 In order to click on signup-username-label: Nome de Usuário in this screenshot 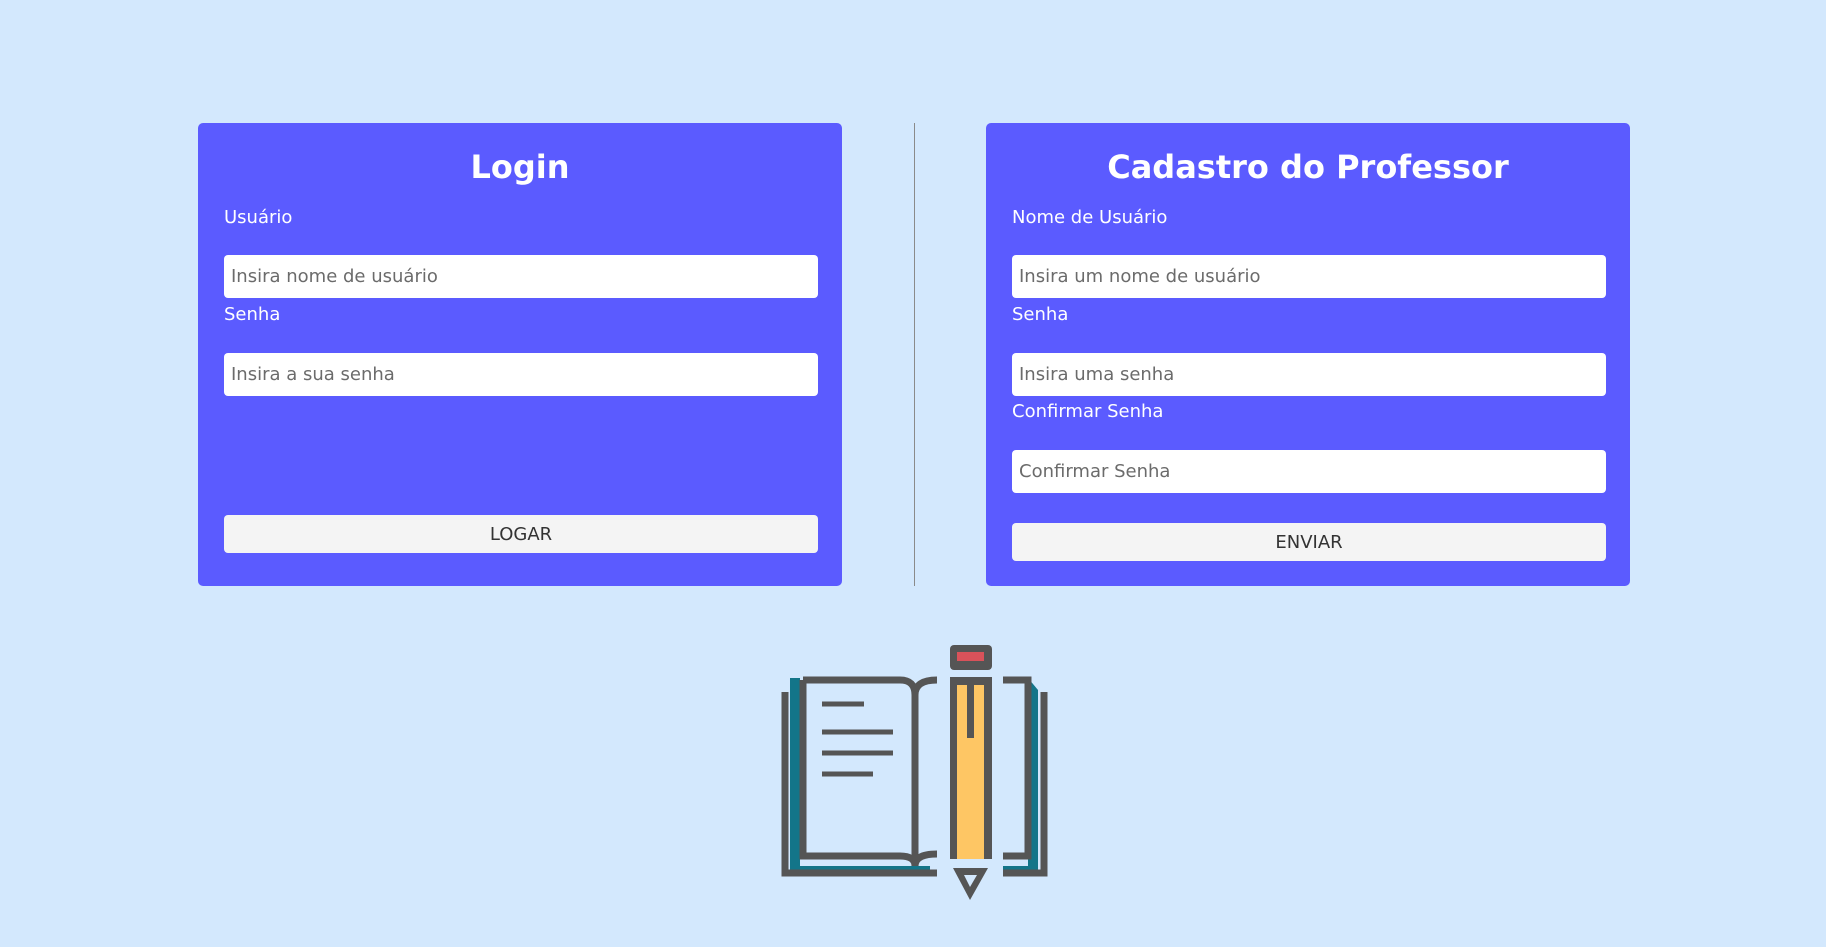, I will do `click(1090, 217)`.